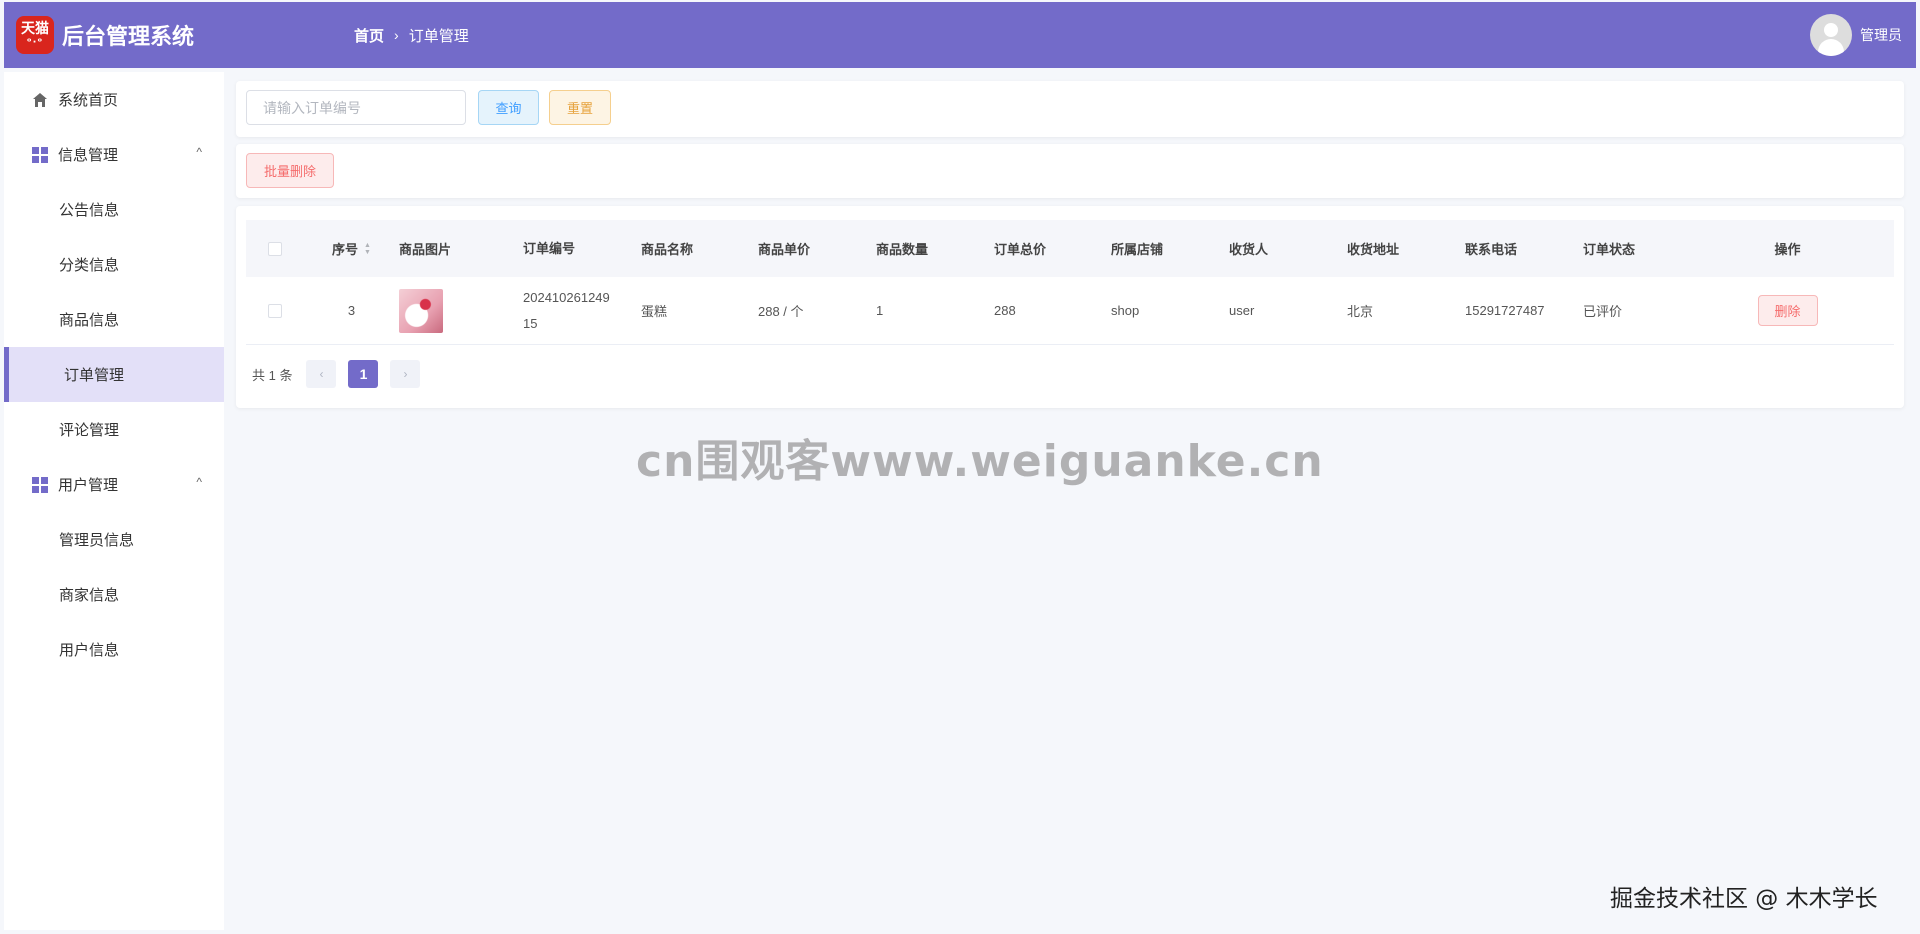 The height and width of the screenshot is (934, 1920). I want to click on breadcrumb: 首页 › 订单管理, so click(411, 35).